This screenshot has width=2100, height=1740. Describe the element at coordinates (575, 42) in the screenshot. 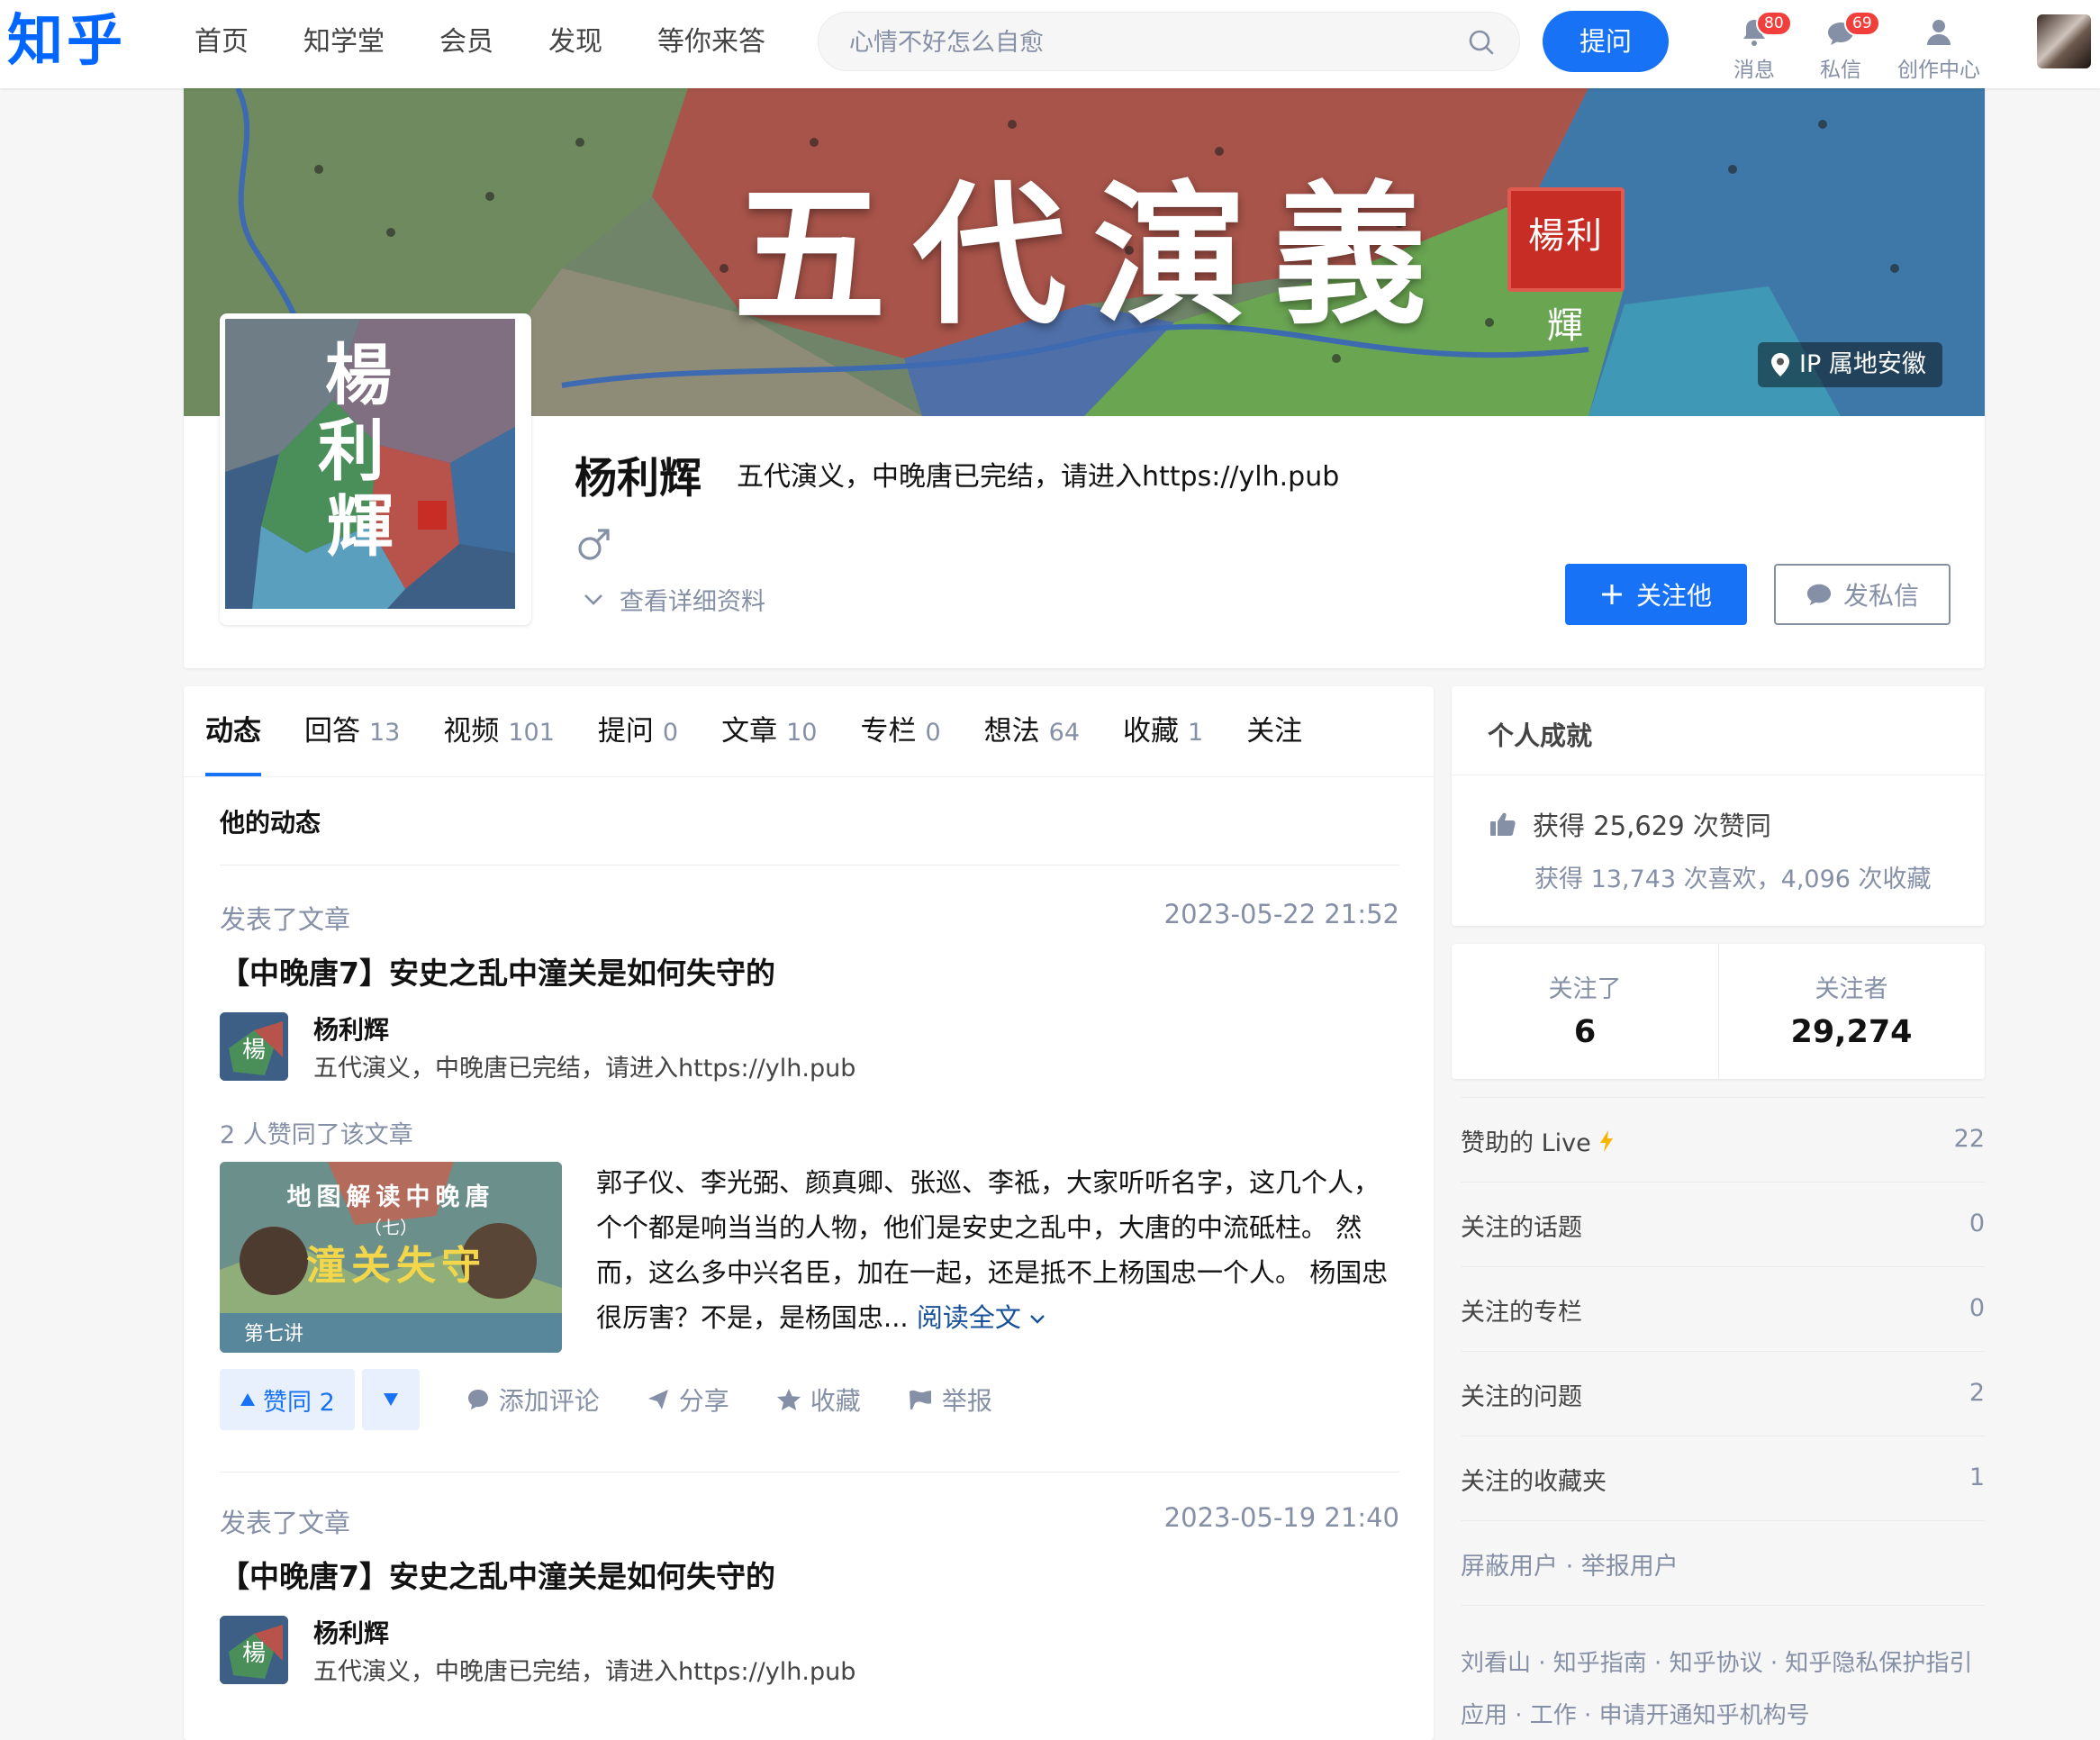

I see `nav-discover: 发现` at that location.